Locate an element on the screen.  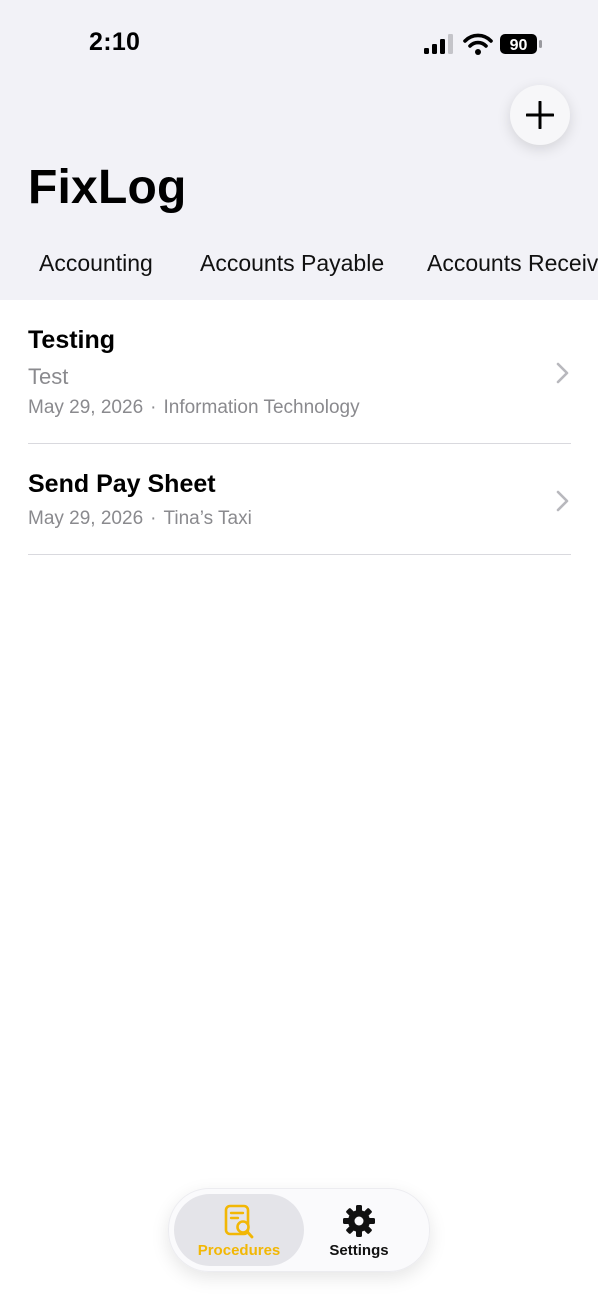
tab-settings: Settings is located at coordinates (359, 1230).